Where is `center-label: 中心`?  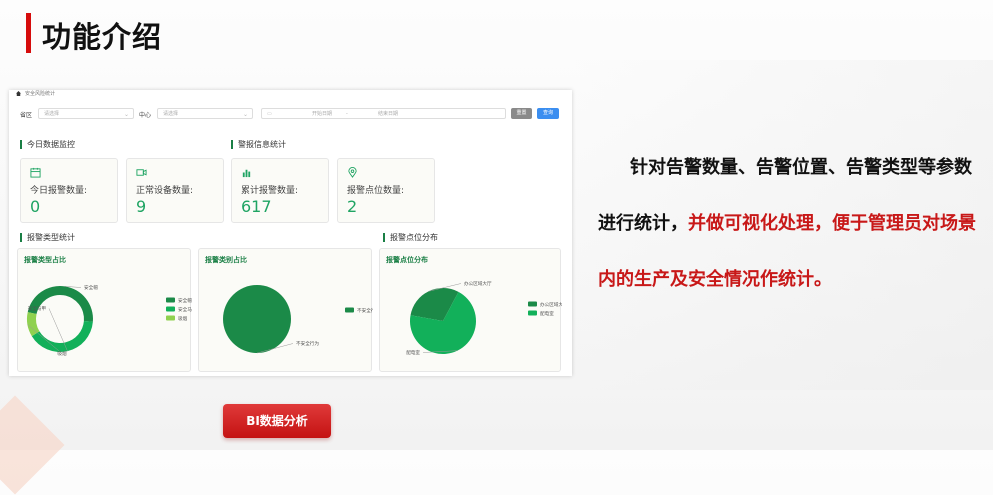 center-label: 中心 is located at coordinates (145, 115).